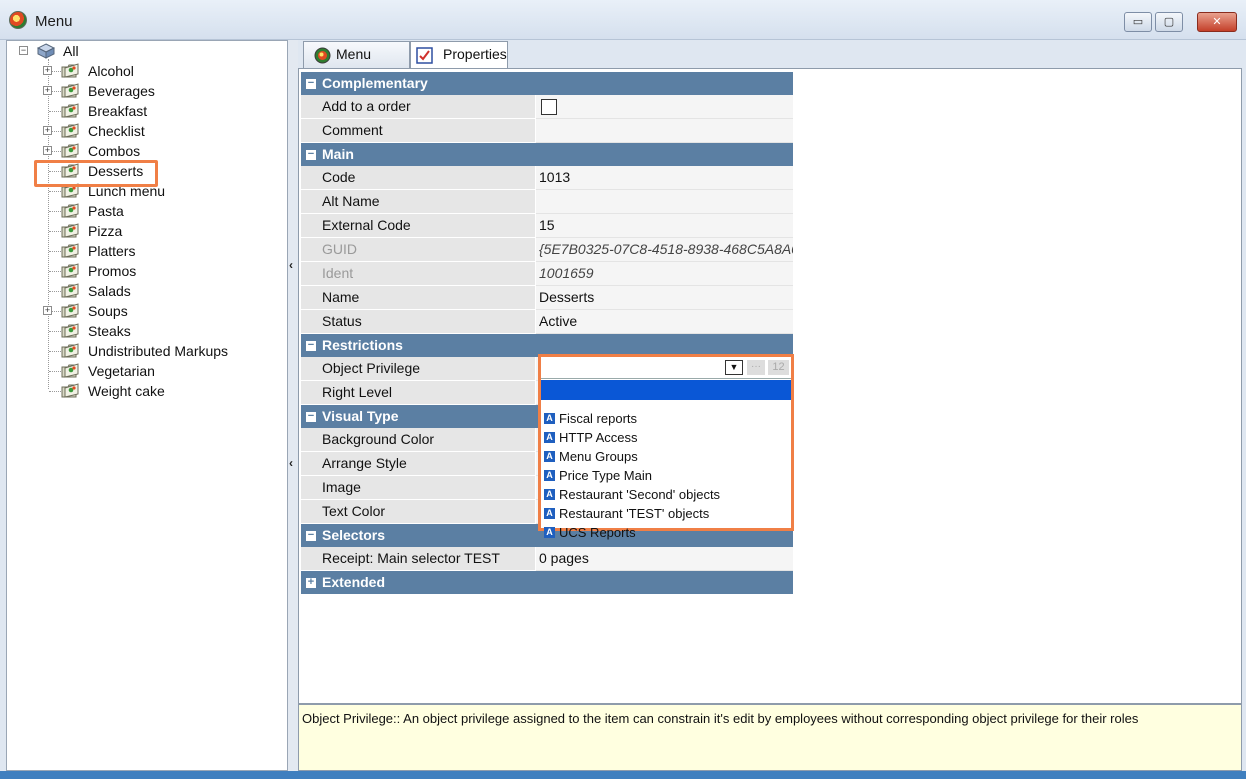 The height and width of the screenshot is (779, 1246). I want to click on property-external-code: External Code 15, so click(547, 226).